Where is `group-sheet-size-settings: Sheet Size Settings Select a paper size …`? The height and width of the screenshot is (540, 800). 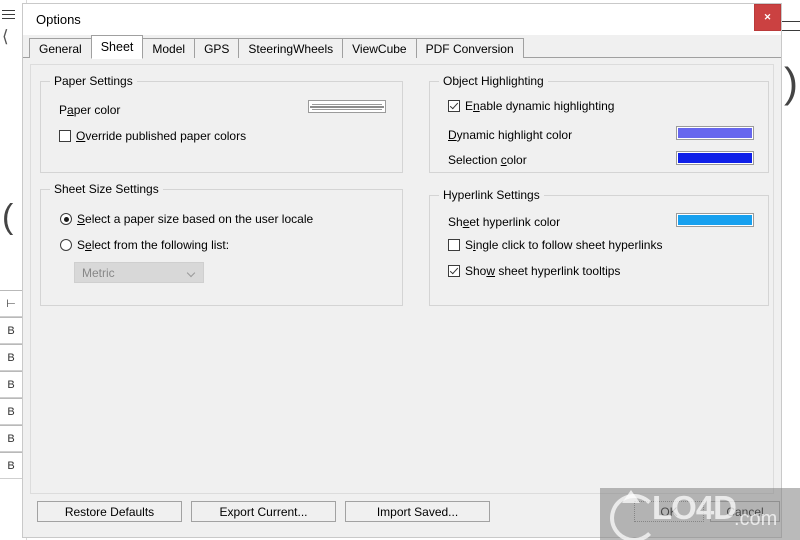
group-sheet-size-settings: Sheet Size Settings Select a paper size … is located at coordinates (221, 244).